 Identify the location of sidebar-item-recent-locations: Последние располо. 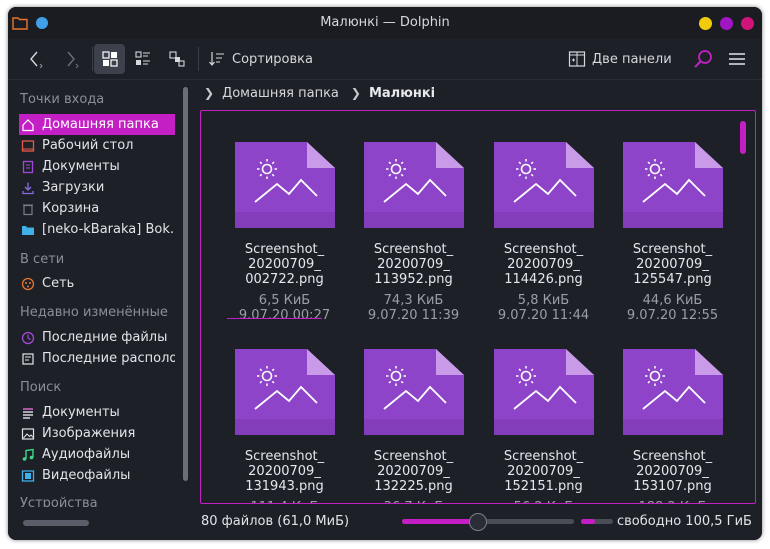
(97, 358).